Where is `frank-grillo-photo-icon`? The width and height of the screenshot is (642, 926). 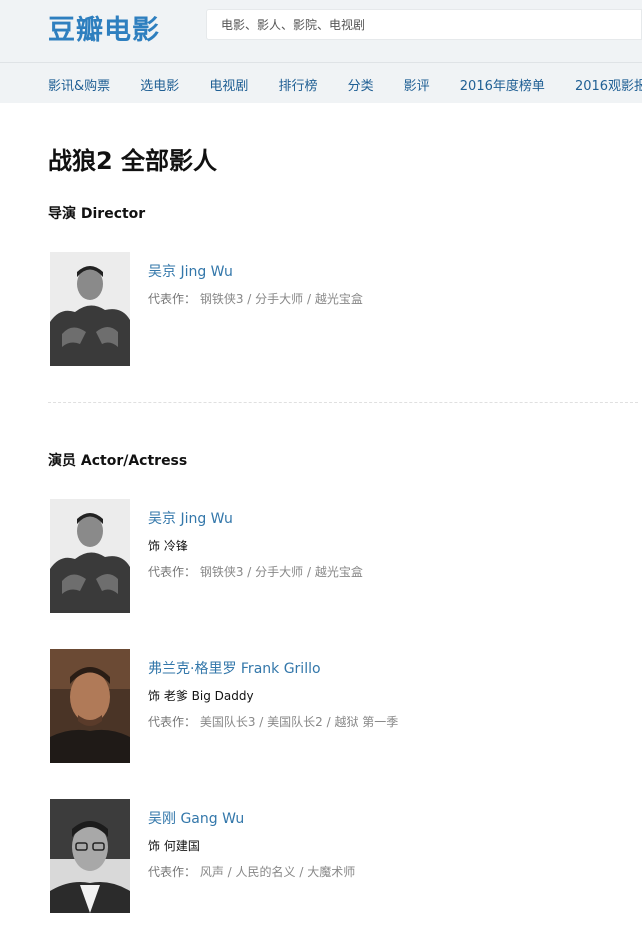 frank-grillo-photo-icon is located at coordinates (90, 706).